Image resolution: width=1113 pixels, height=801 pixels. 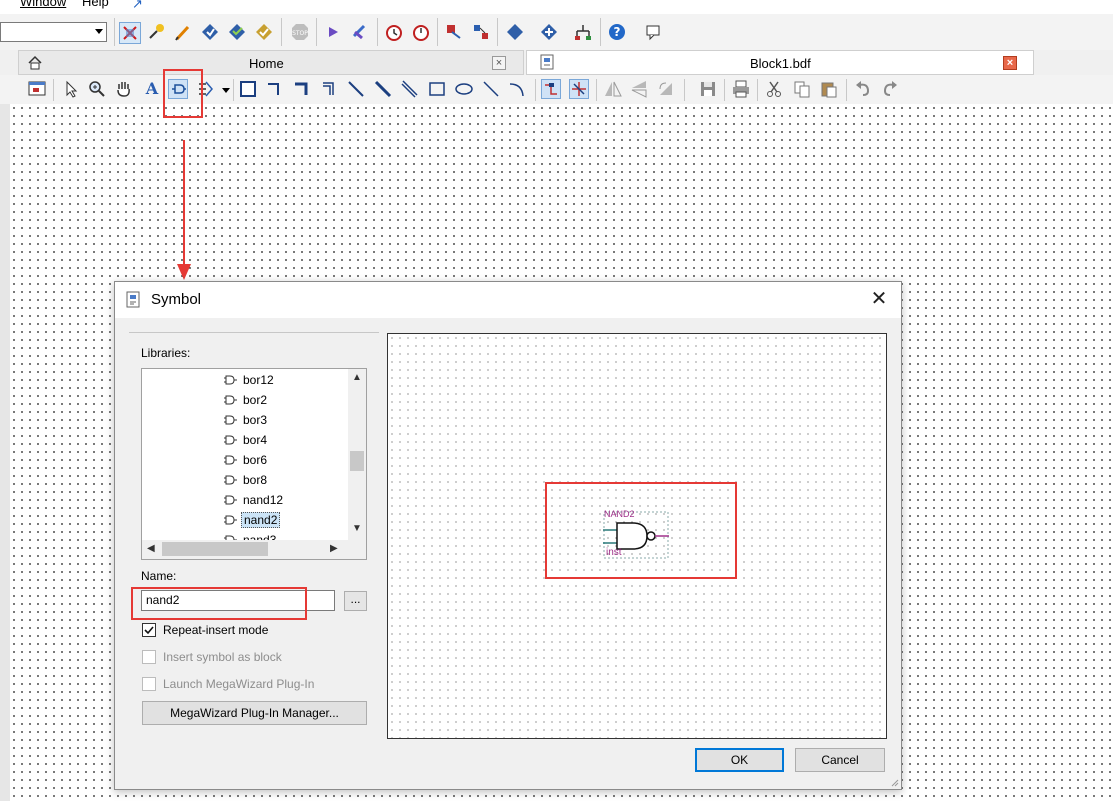 I want to click on launch-megawizard-checkbox, so click(x=149, y=684).